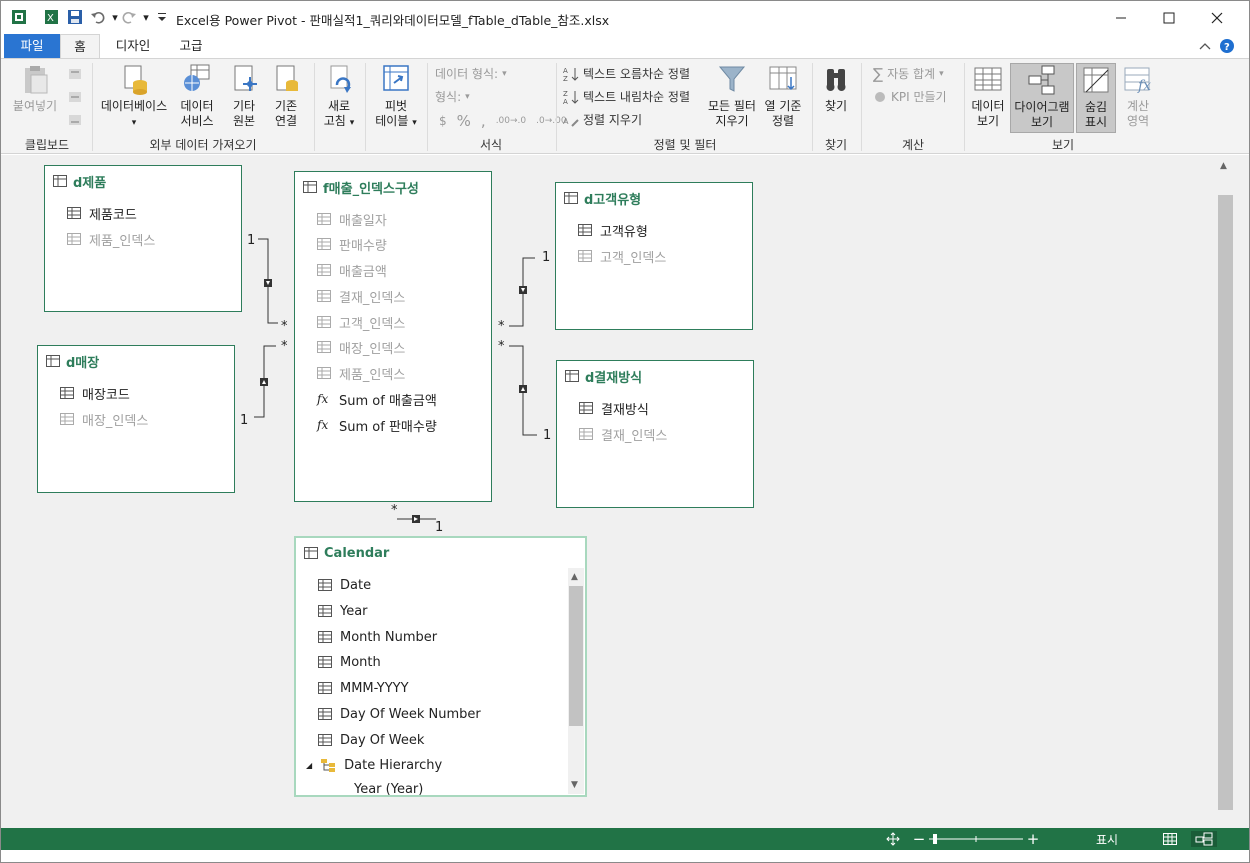  Describe the element at coordinates (893, 839) in the screenshot. I see `fit-to-screen-icon` at that location.